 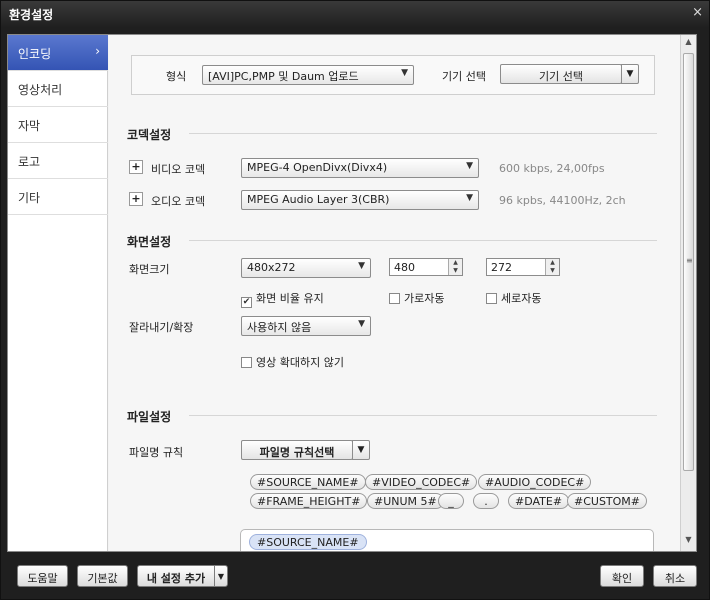 I want to click on auto-height-checkbox: 세로자동, so click(x=513, y=298).